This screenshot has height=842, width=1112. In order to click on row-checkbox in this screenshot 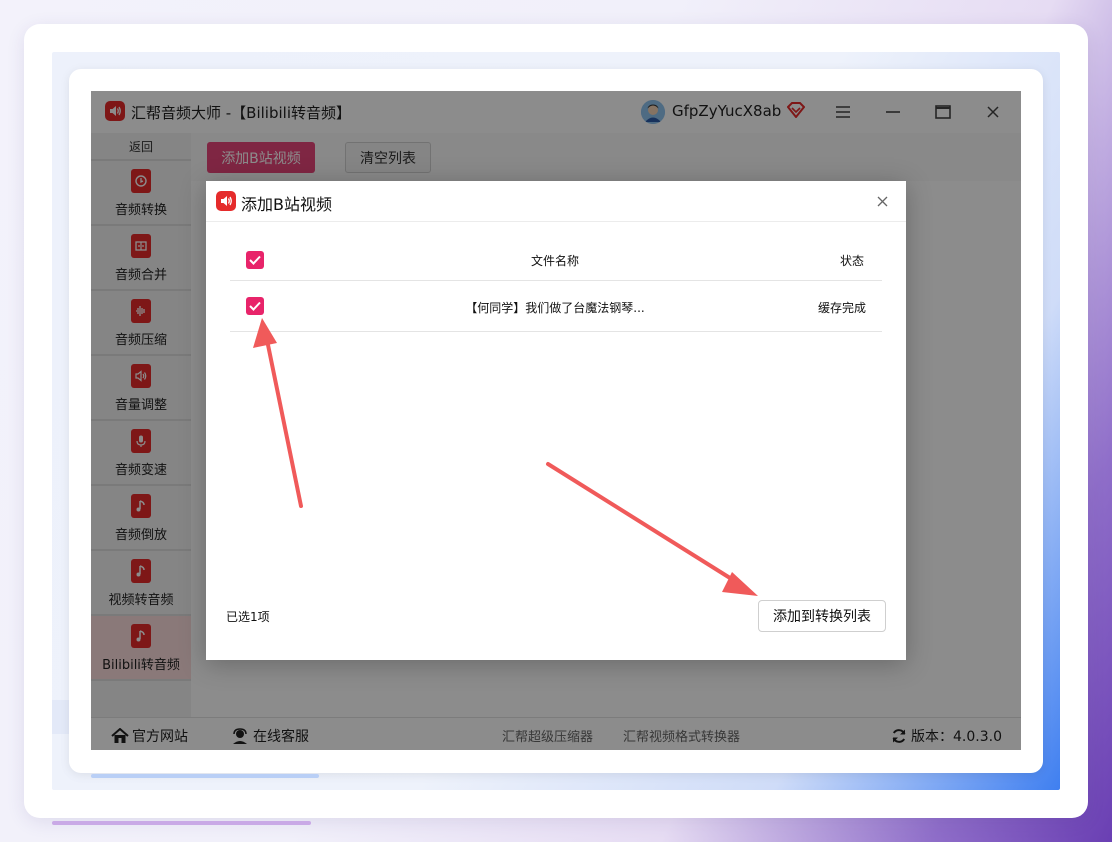, I will do `click(255, 306)`.